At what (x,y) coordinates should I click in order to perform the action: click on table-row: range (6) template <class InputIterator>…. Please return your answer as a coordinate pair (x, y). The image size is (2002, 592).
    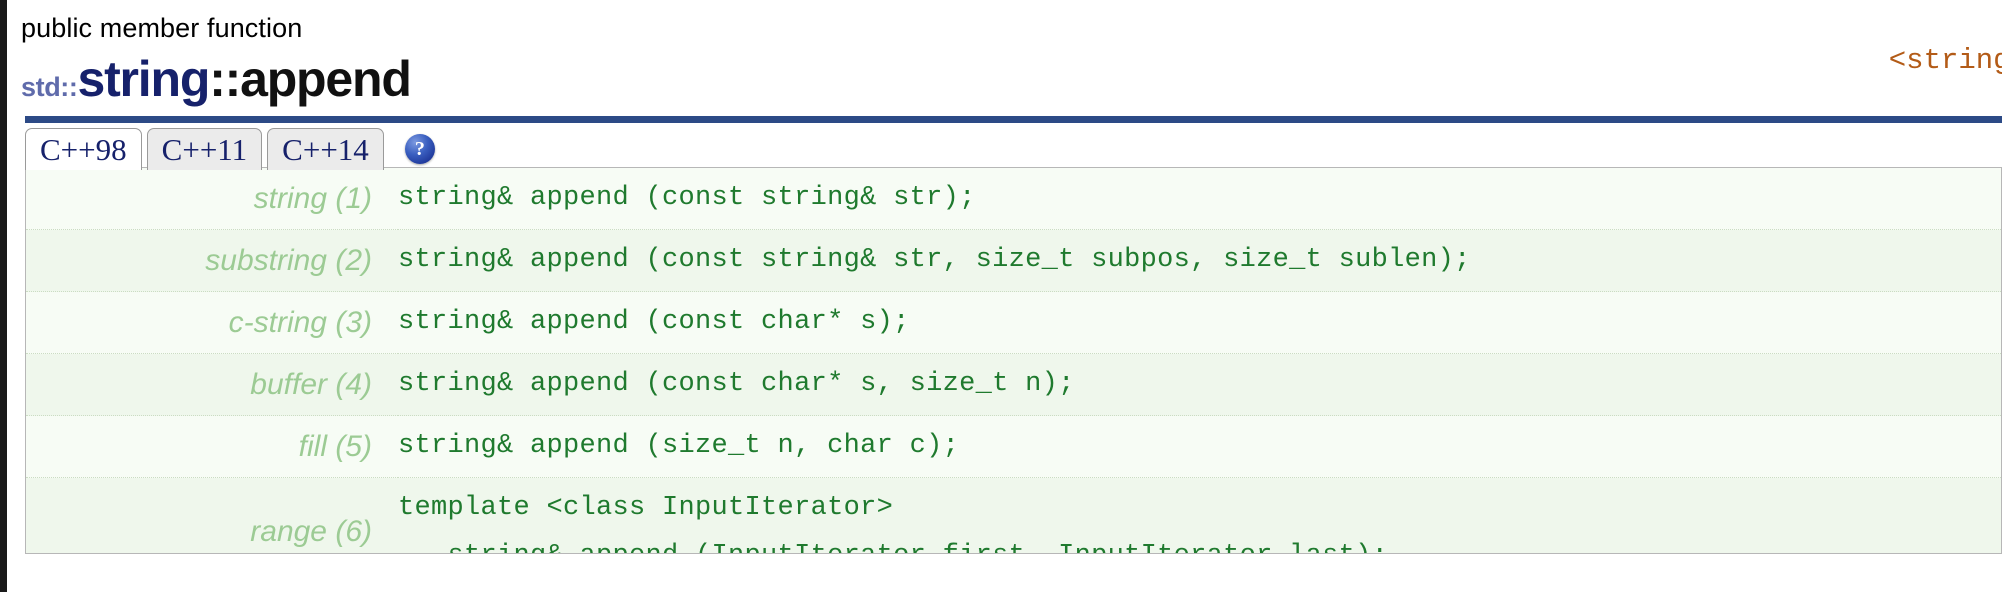
    Looking at the image, I should click on (1013, 515).